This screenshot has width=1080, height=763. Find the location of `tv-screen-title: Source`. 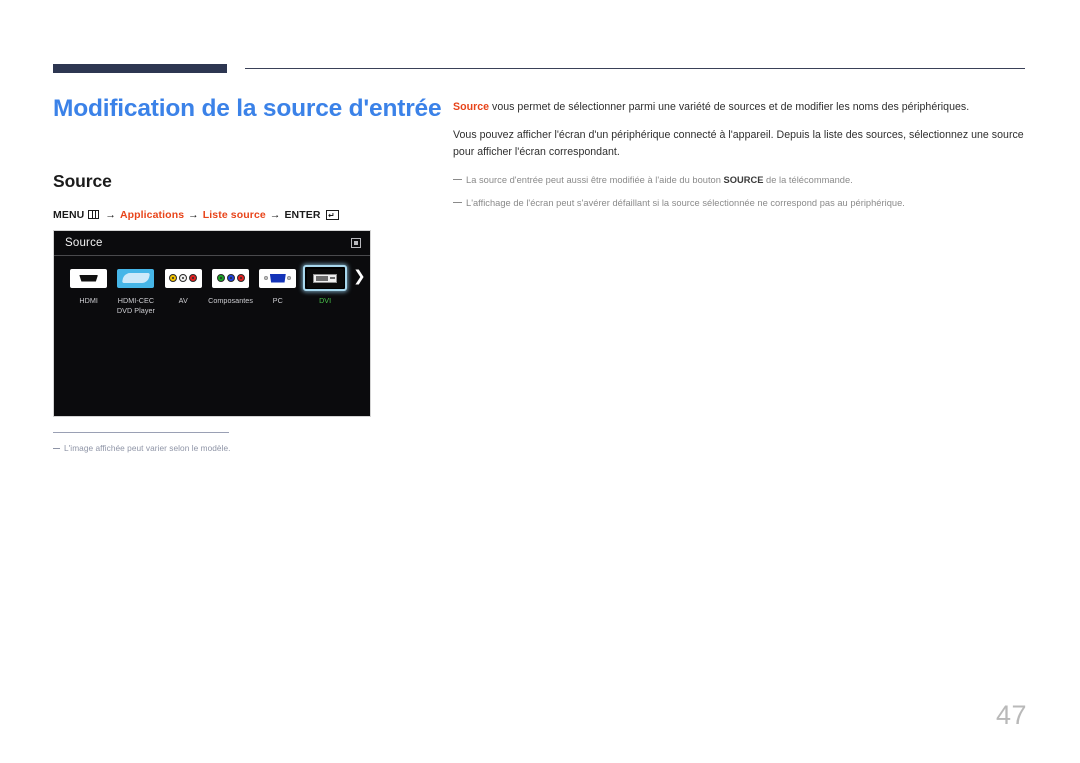

tv-screen-title: Source is located at coordinates (84, 243).